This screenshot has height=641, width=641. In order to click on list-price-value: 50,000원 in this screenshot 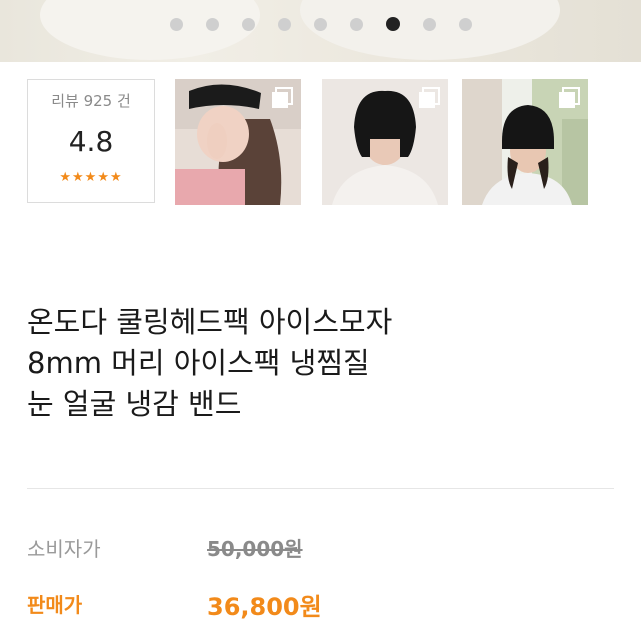, I will do `click(255, 549)`.